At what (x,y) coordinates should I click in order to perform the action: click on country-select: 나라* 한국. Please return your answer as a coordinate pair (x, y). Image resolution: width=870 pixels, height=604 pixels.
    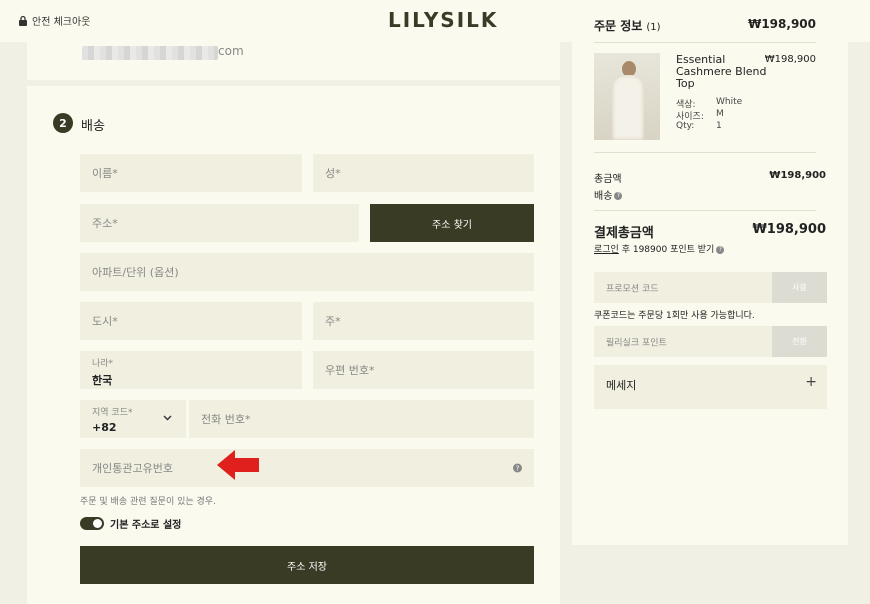
    Looking at the image, I should click on (191, 370).